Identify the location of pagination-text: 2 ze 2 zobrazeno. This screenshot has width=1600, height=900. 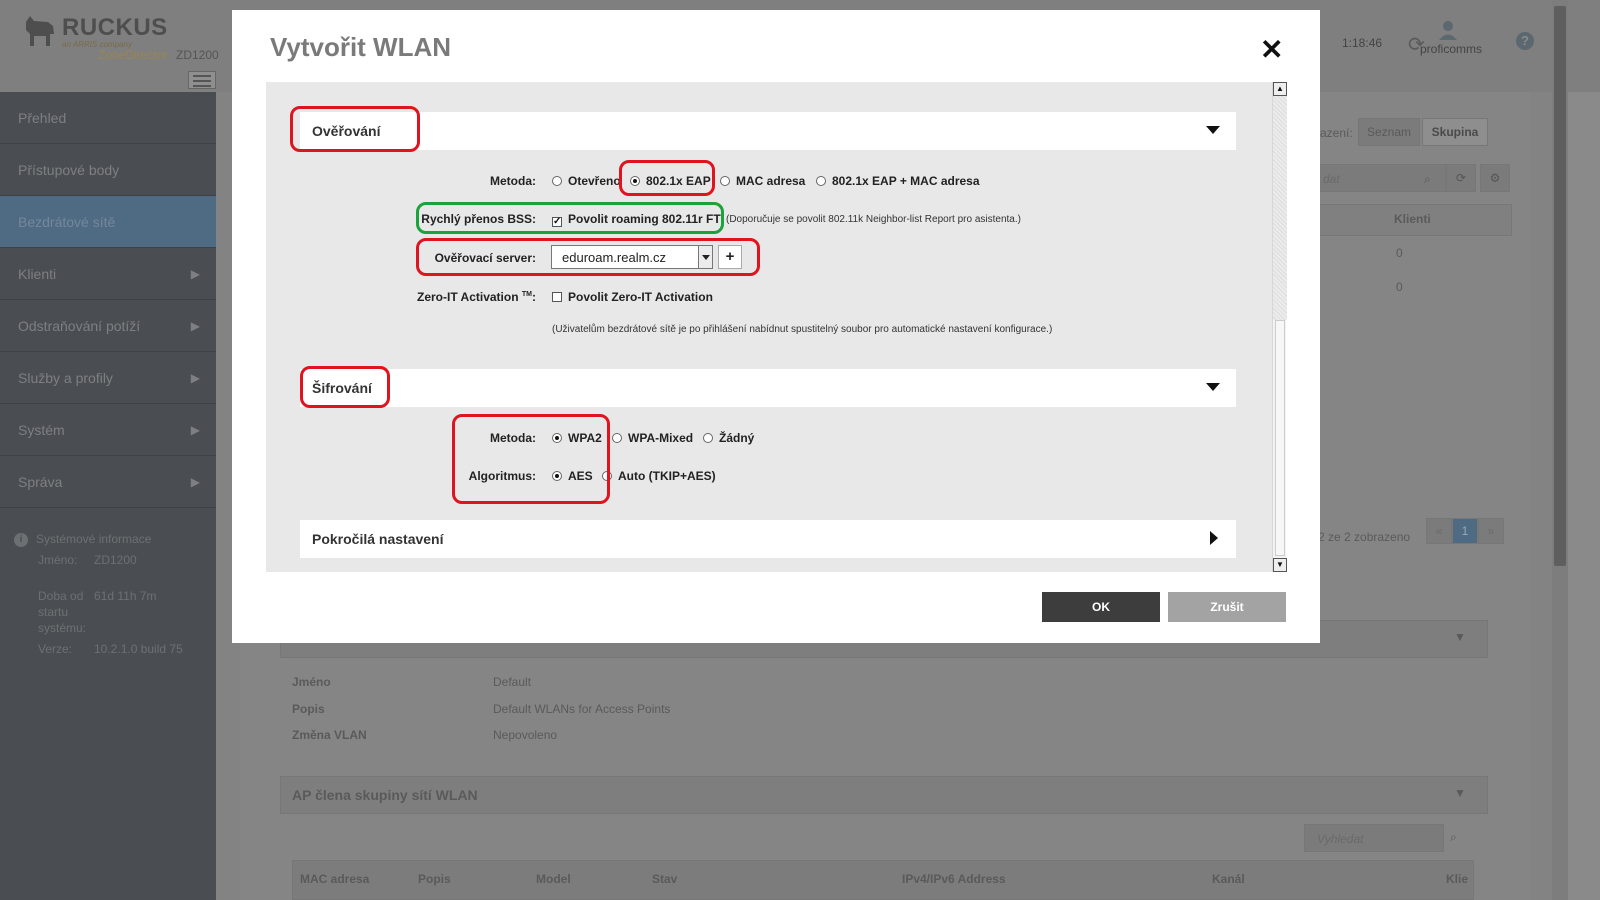
(1364, 537).